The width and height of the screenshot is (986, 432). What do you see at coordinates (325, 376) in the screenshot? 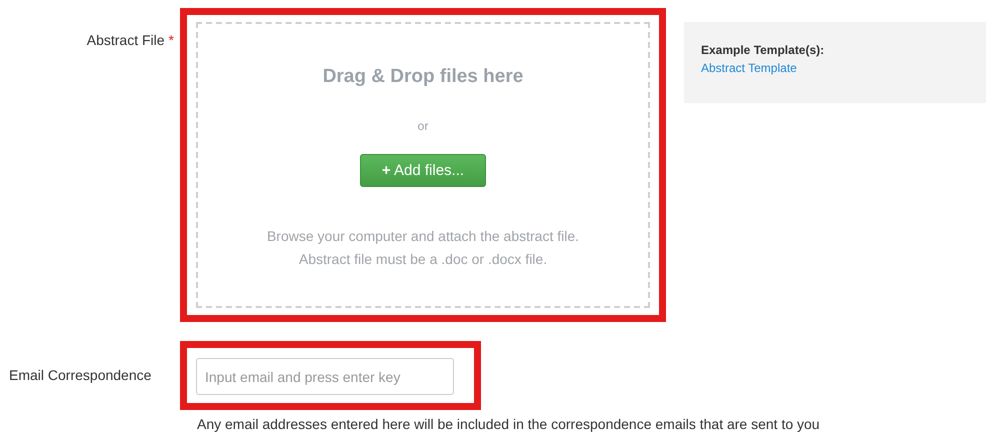
I see `email-input: Input email and press enter key` at bounding box center [325, 376].